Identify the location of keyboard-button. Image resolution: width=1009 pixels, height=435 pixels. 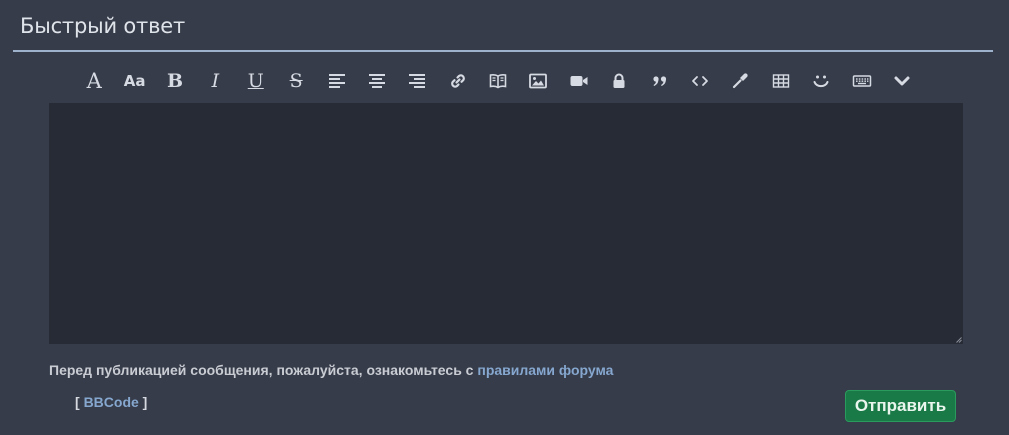
(861, 81).